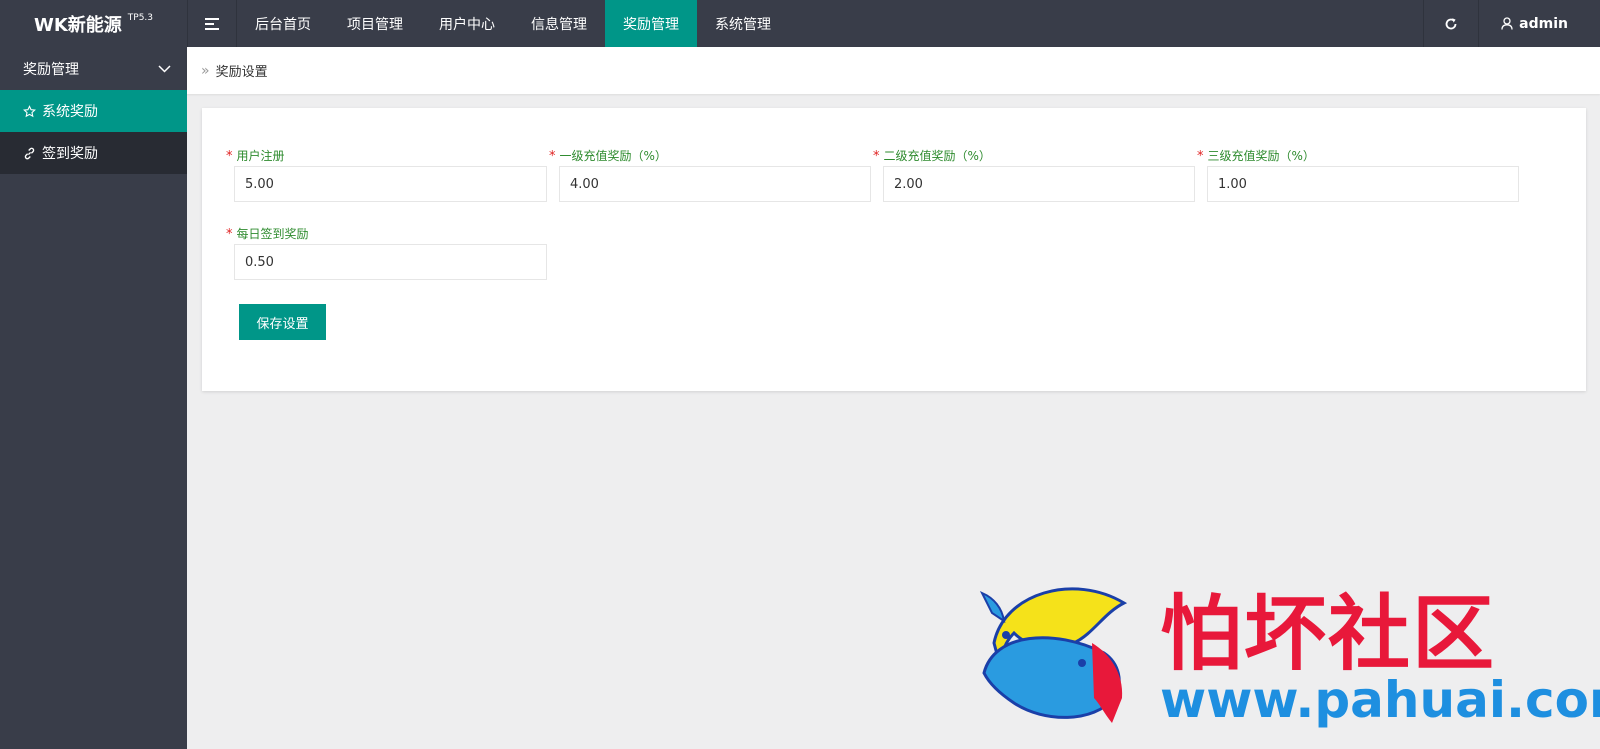 This screenshot has height=749, width=1600. I want to click on menu-icon, so click(212, 23).